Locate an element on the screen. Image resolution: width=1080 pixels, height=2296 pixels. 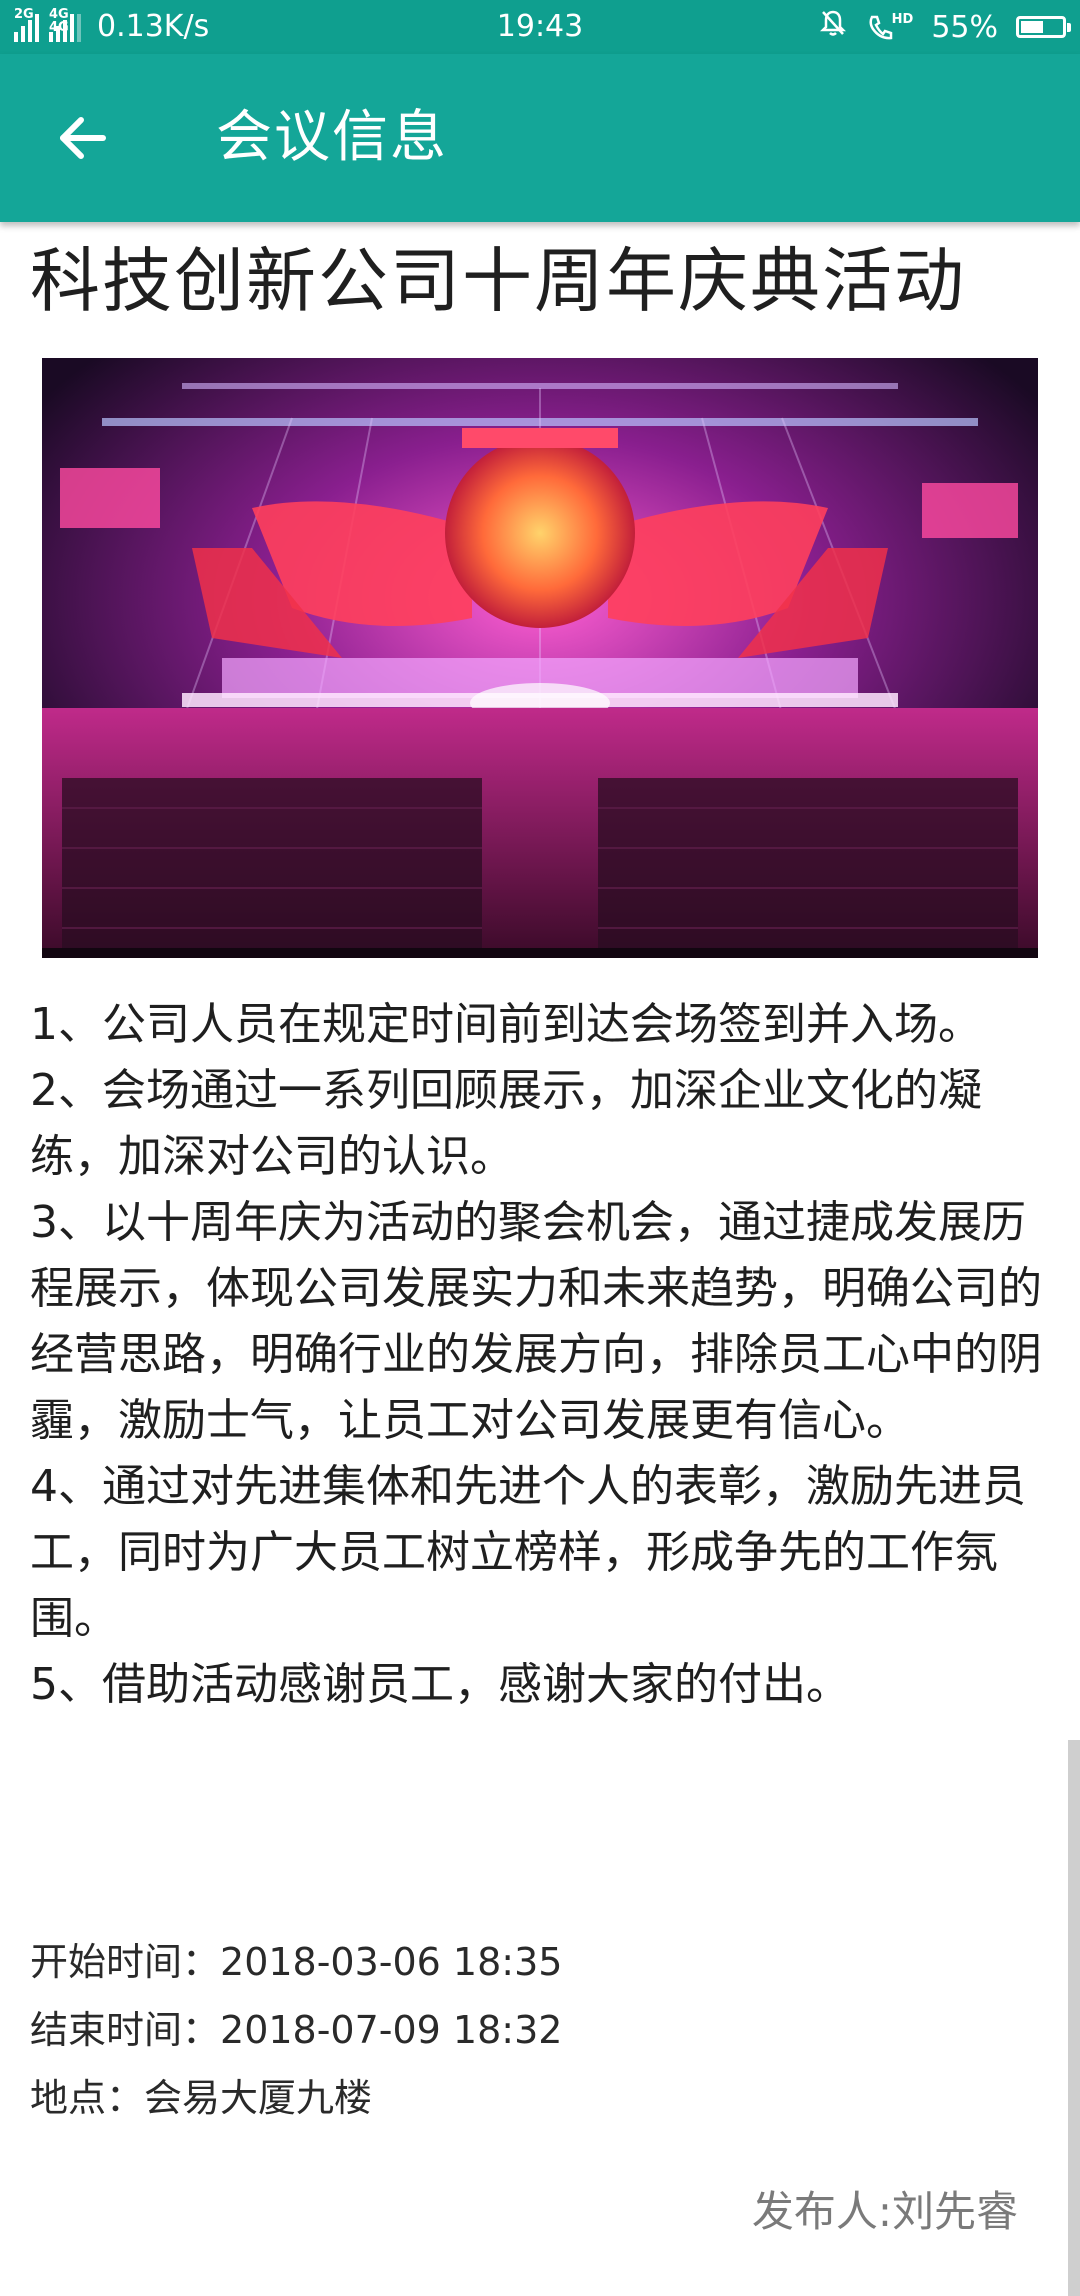
description-item-1: 1、公司人员在规定时间前到达会场签到并入场。 is located at coordinates (506, 1024).